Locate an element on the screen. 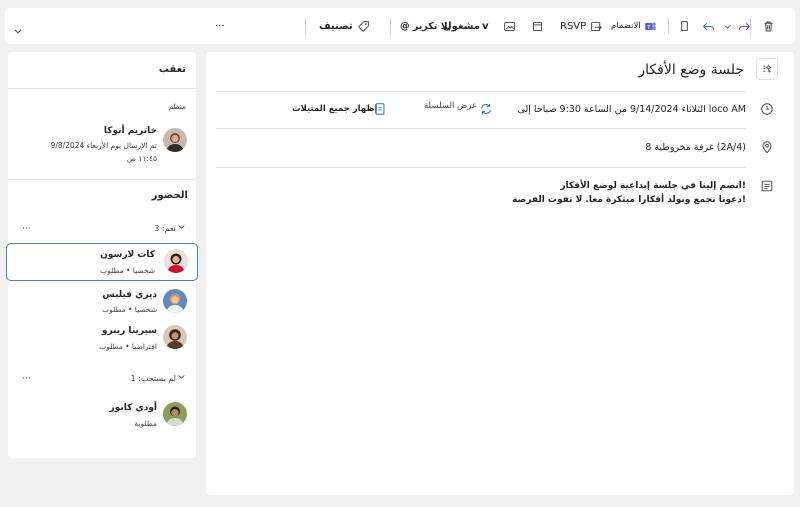 The height and width of the screenshot is (507, 800). image-icon is located at coordinates (509, 26).